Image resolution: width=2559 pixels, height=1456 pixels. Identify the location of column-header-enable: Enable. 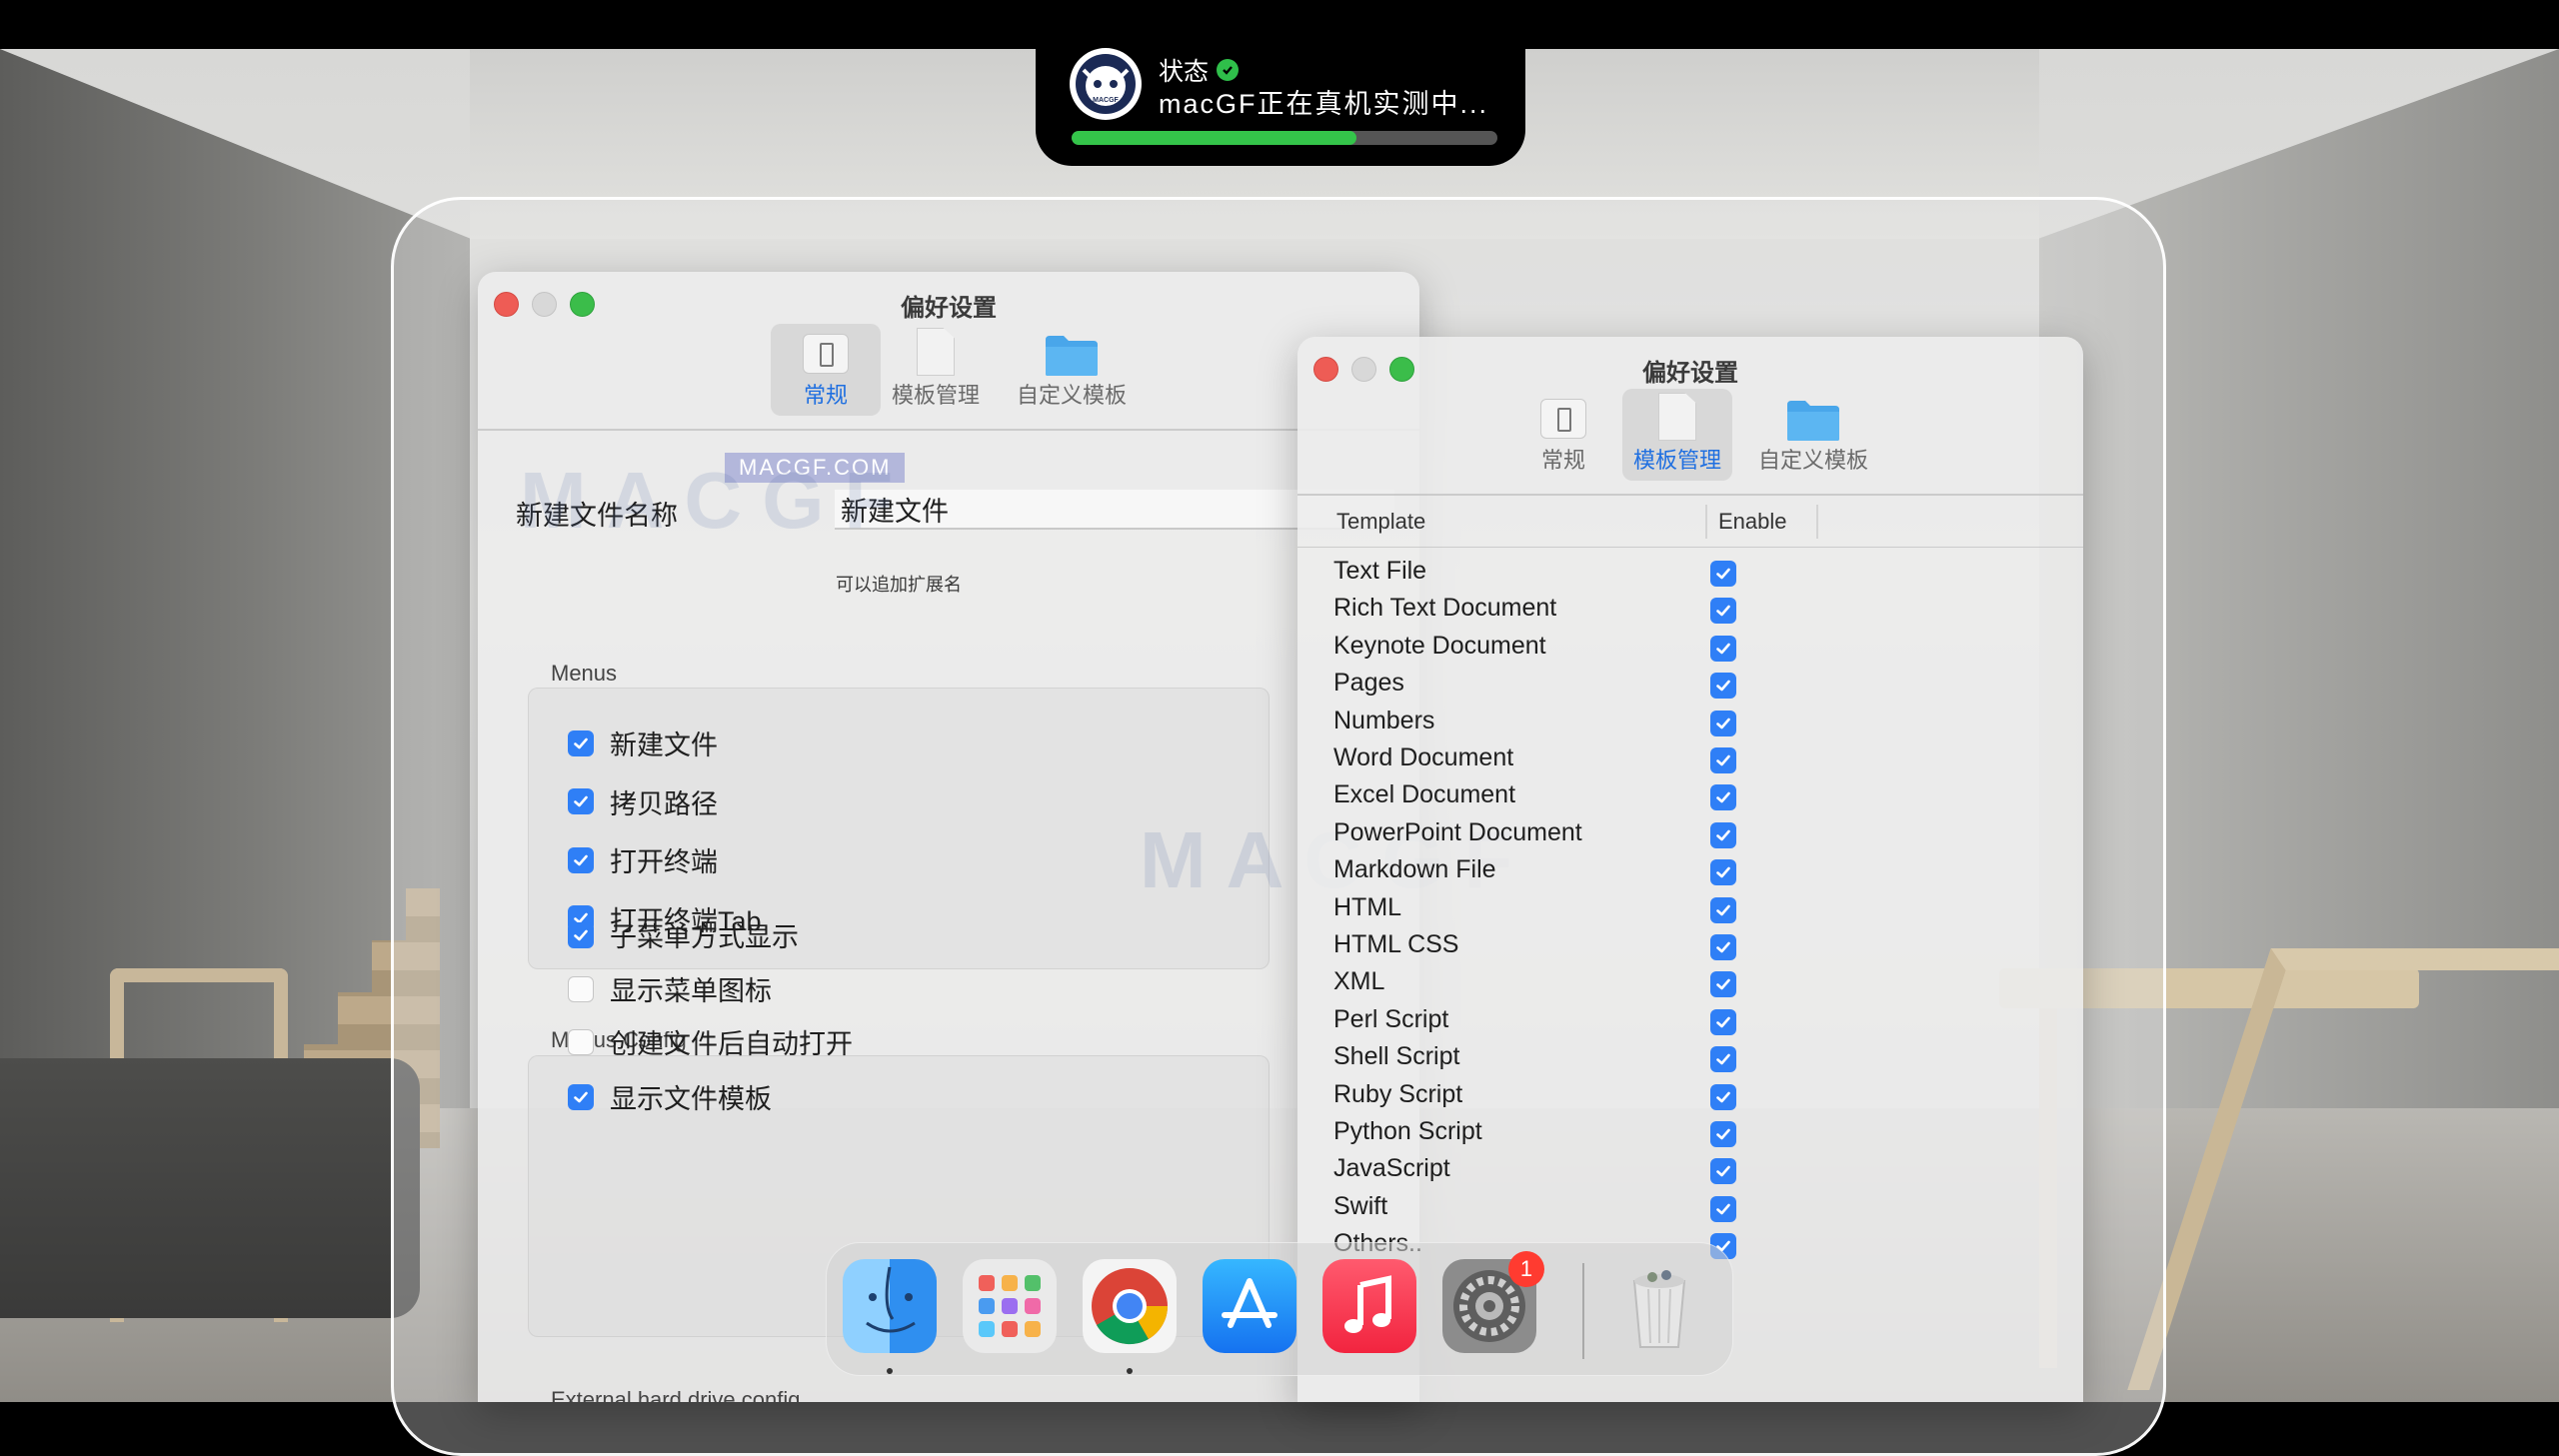
(1752, 522).